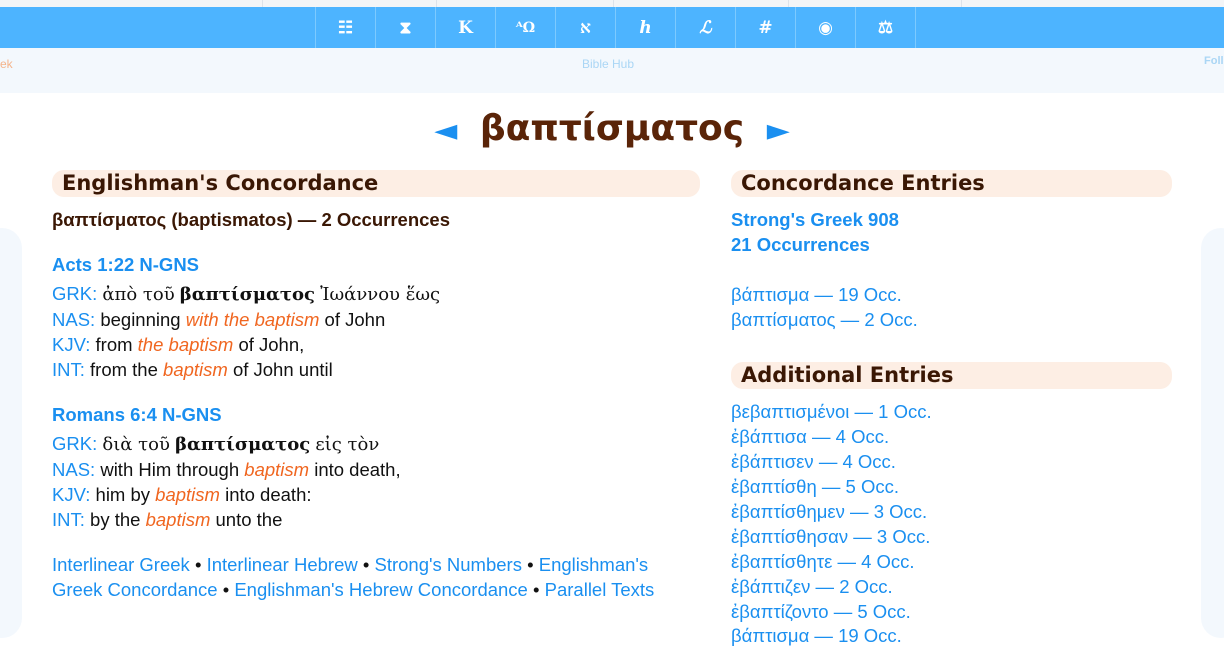  Describe the element at coordinates (823, 562) in the screenshot. I see `additional-entry-link: ἐβαπτίσθητε — 4 Occ.` at that location.